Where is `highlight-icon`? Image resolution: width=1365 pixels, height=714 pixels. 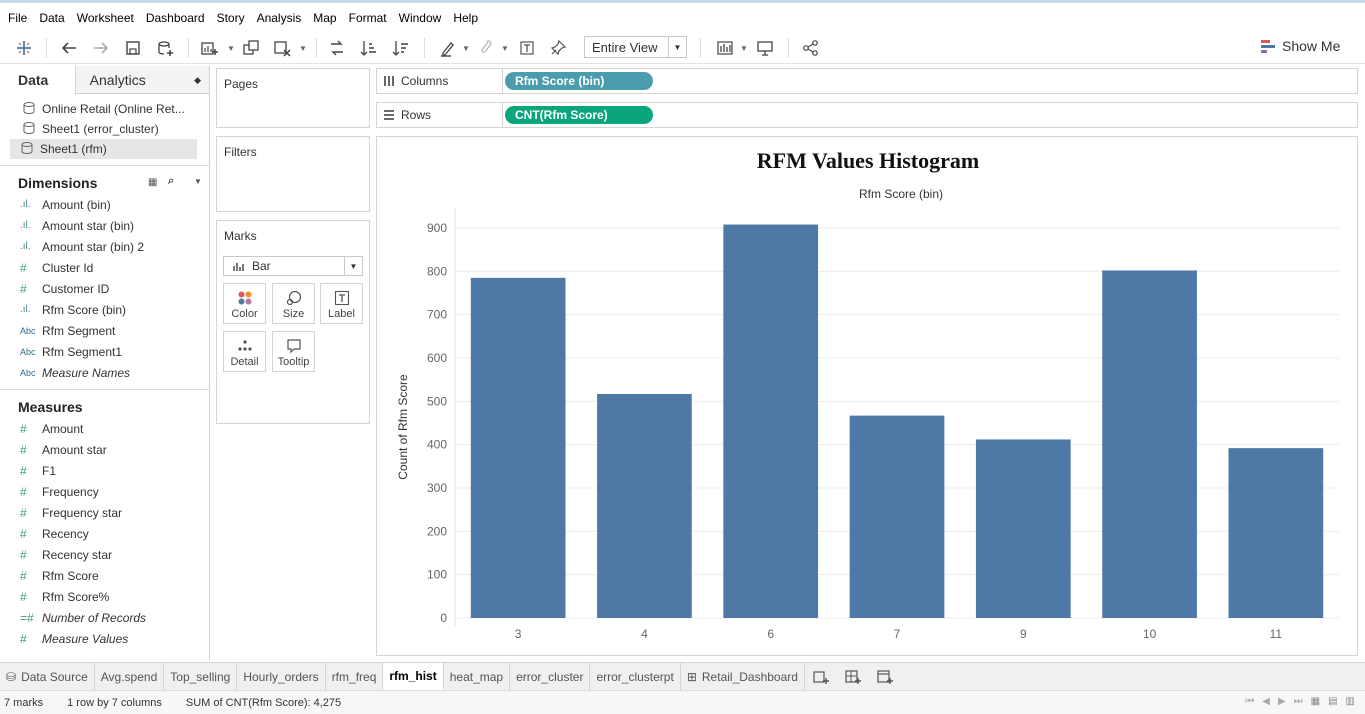 highlight-icon is located at coordinates (447, 48).